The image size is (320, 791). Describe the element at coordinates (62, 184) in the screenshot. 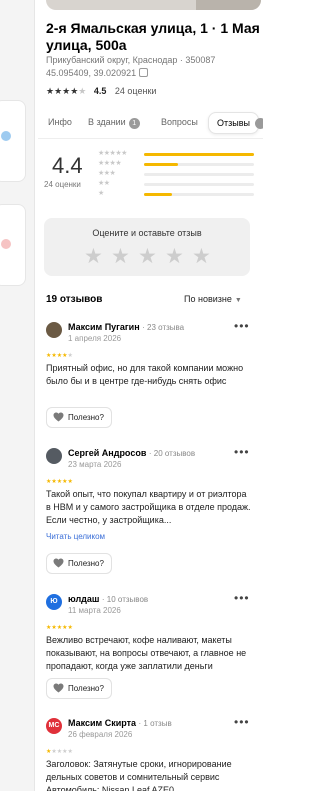

I see `score-caption: 24 оценки` at that location.